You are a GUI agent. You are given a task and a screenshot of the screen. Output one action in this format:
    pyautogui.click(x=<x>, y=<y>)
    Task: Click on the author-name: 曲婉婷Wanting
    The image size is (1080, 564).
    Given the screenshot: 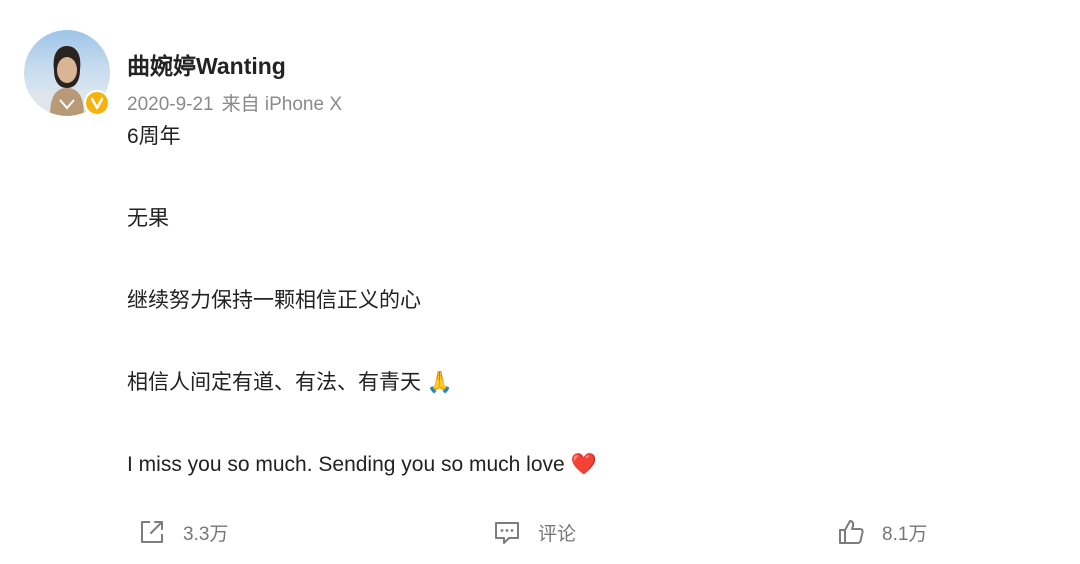 What is the action you would take?
    pyautogui.click(x=206, y=64)
    